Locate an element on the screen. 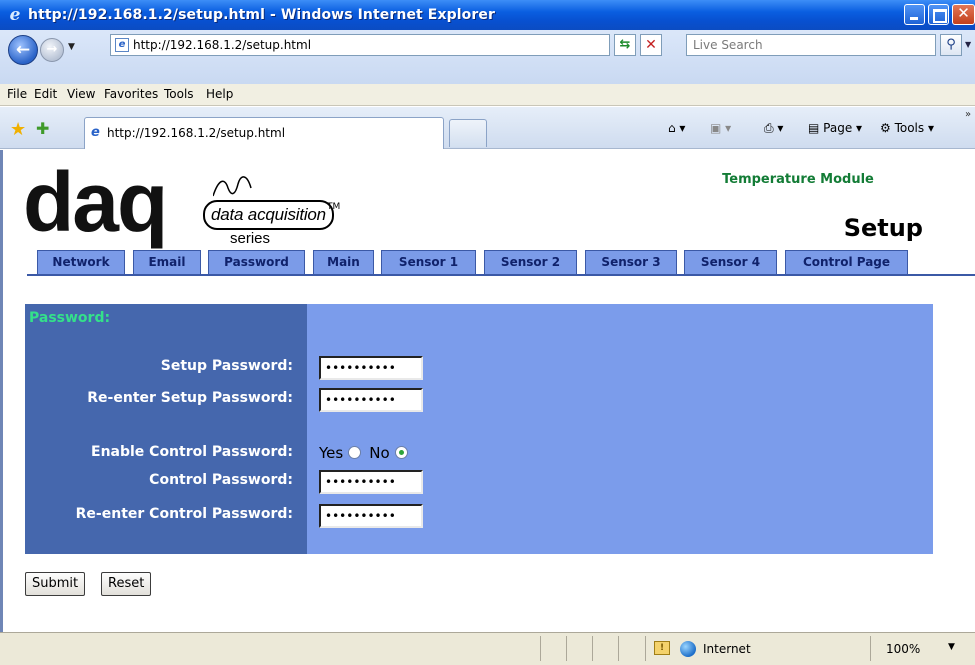 The width and height of the screenshot is (975, 665). reenter-setup-password-label: Re-enter Setup Password: is located at coordinates (190, 398).